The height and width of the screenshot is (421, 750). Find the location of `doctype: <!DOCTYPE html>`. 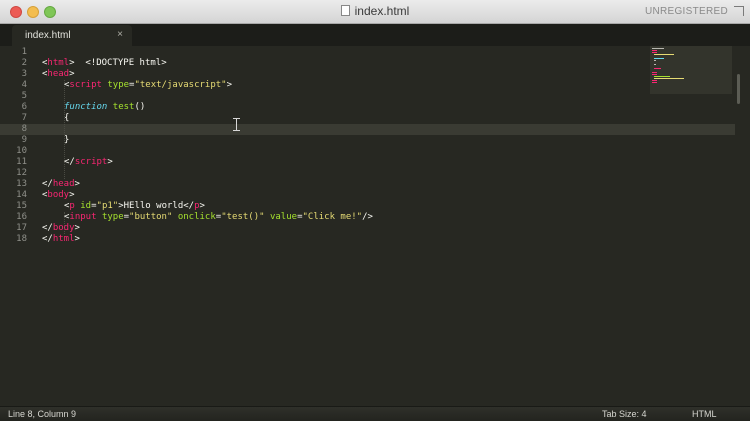

doctype: <!DOCTYPE html> is located at coordinates (126, 63).